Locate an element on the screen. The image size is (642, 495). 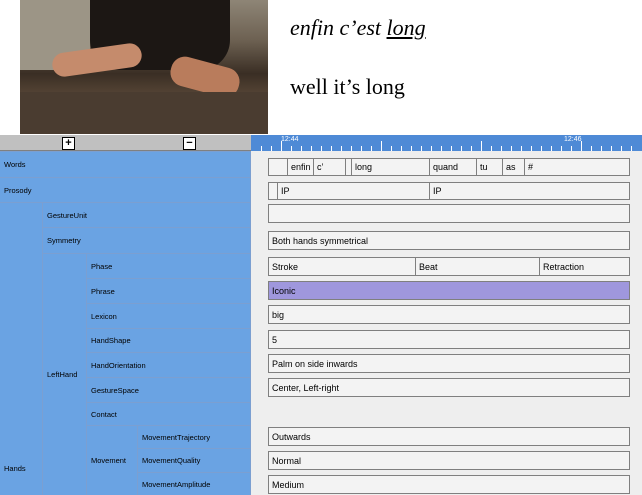
prosody-segment-blank is located at coordinates (273, 191).